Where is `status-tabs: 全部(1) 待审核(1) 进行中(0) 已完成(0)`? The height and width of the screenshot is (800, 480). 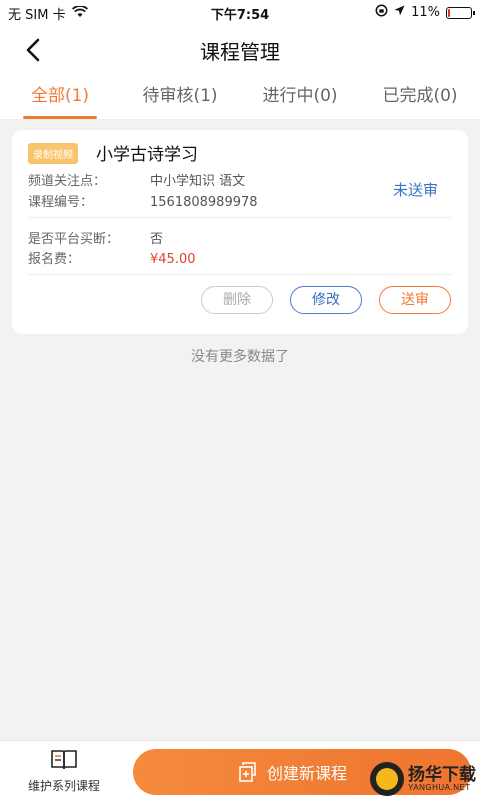
status-tabs: 全部(1) 待审核(1) 进行中(0) 已完成(0) is located at coordinates (240, 97).